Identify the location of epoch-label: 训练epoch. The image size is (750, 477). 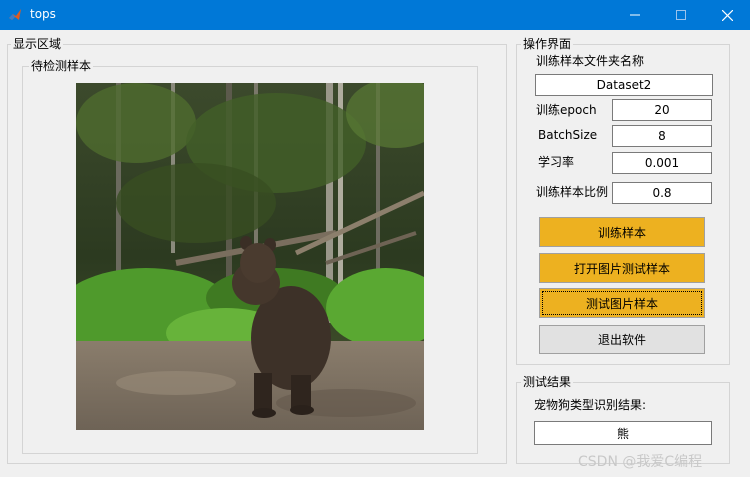
(566, 110).